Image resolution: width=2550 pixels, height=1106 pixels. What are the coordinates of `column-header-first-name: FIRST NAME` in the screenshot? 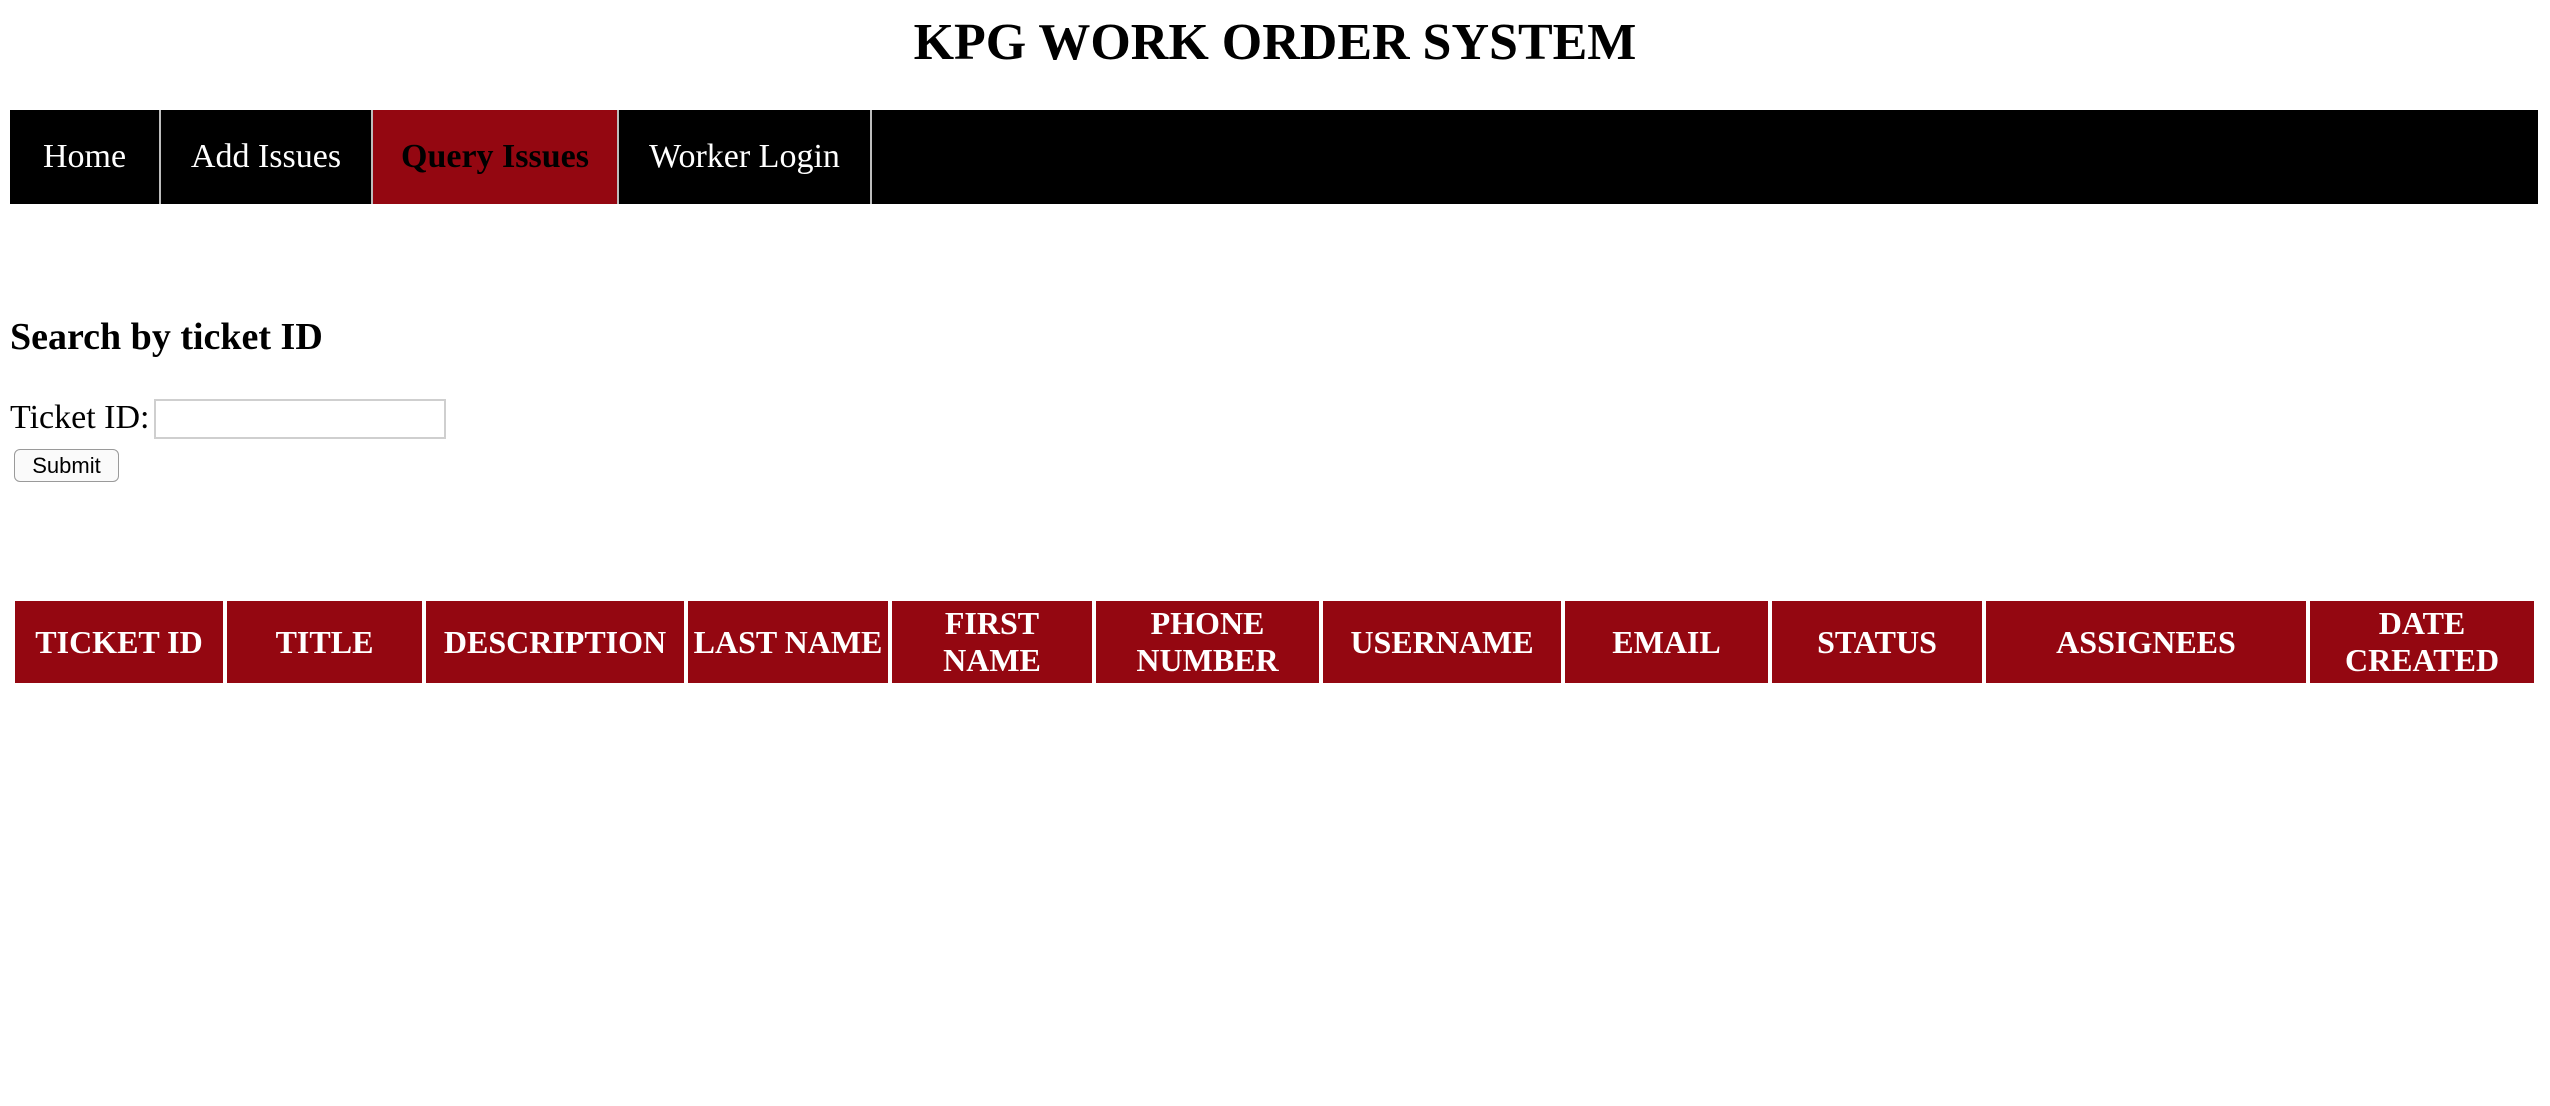 It's located at (992, 642).